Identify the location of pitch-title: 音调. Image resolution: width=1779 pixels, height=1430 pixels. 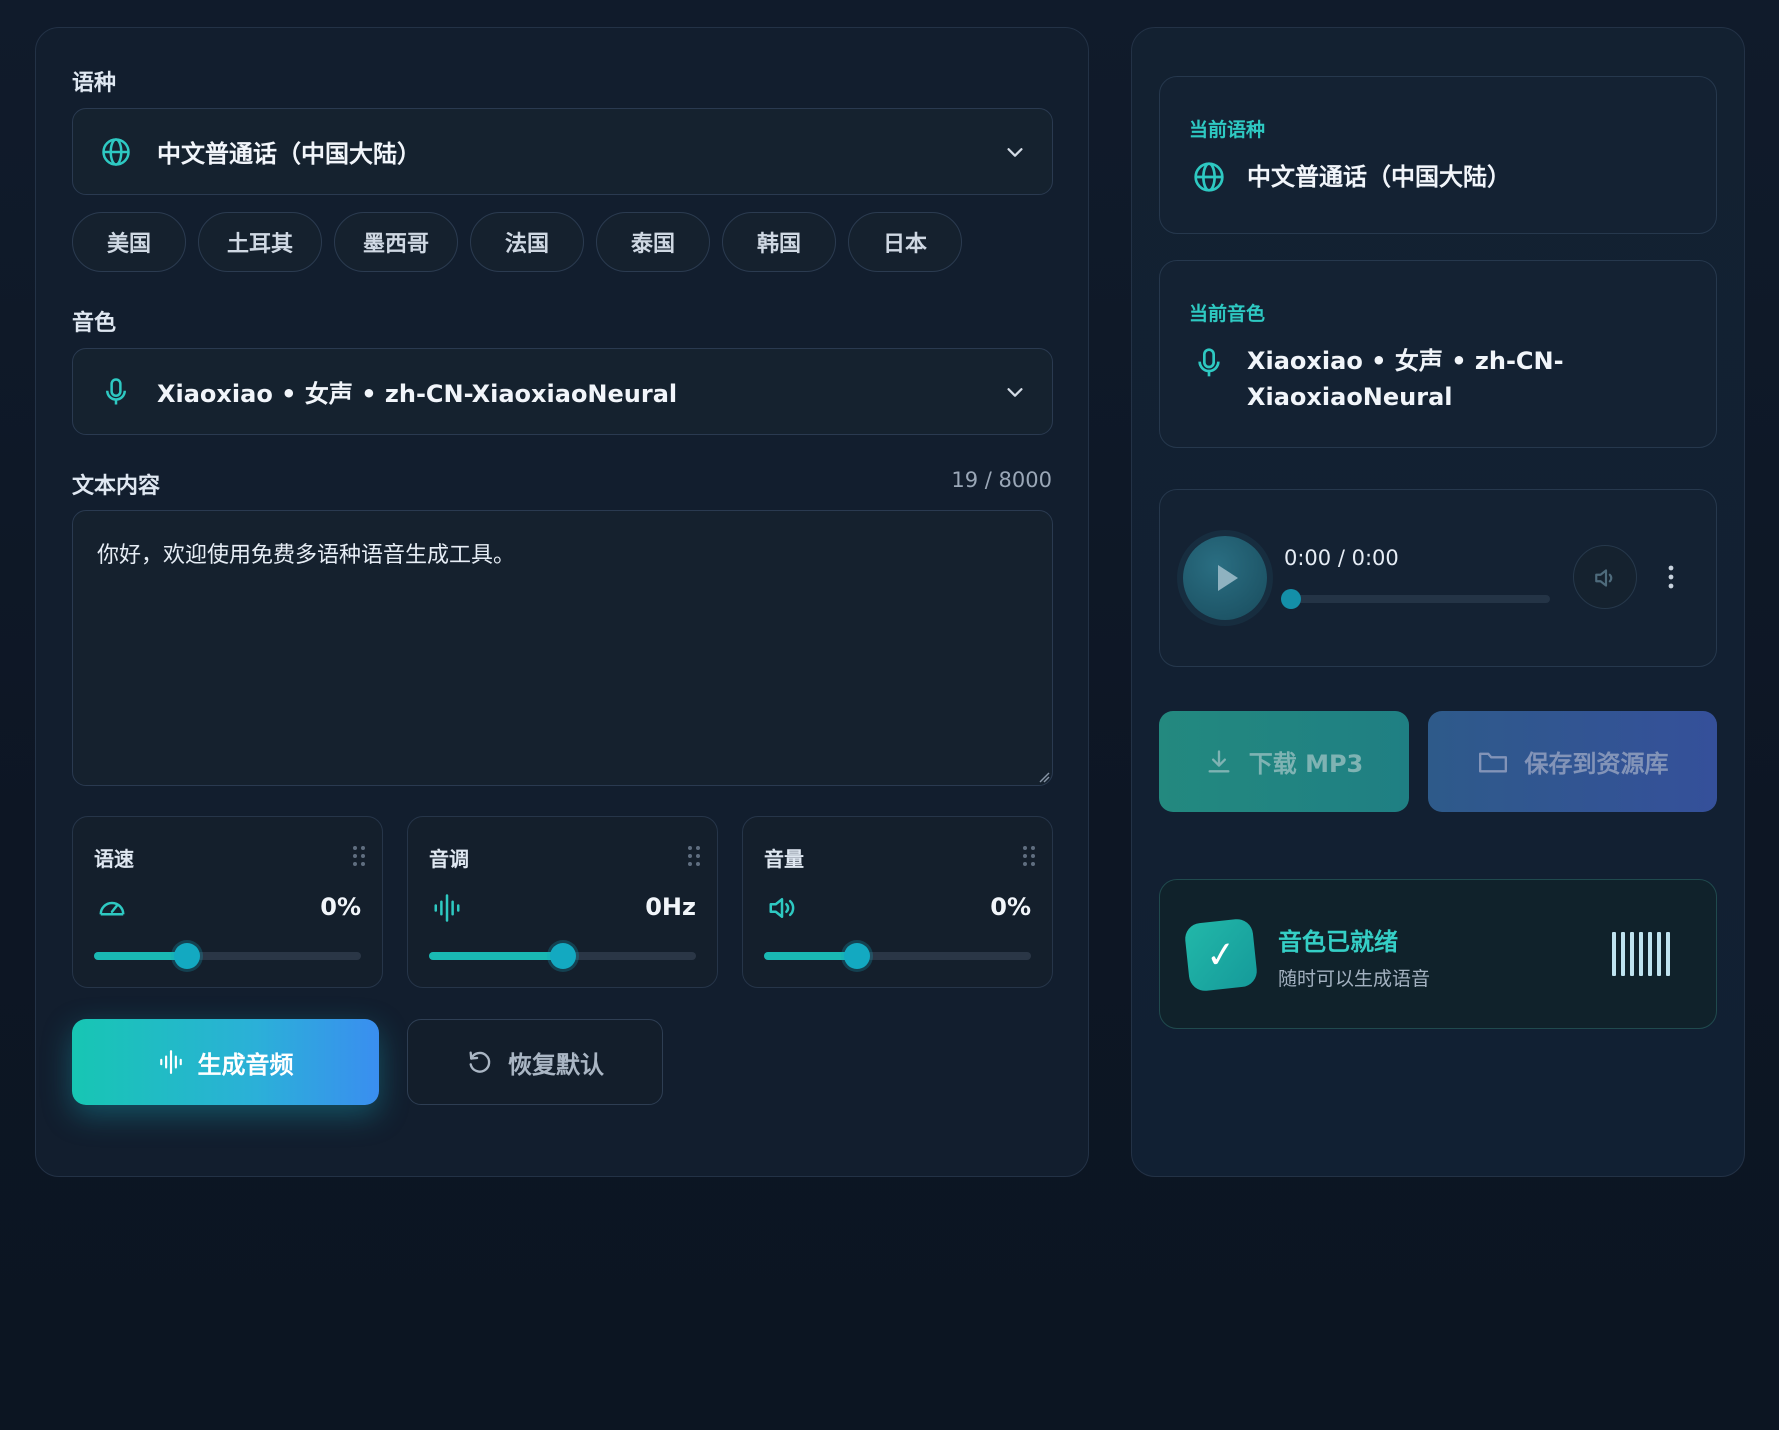
(449, 859).